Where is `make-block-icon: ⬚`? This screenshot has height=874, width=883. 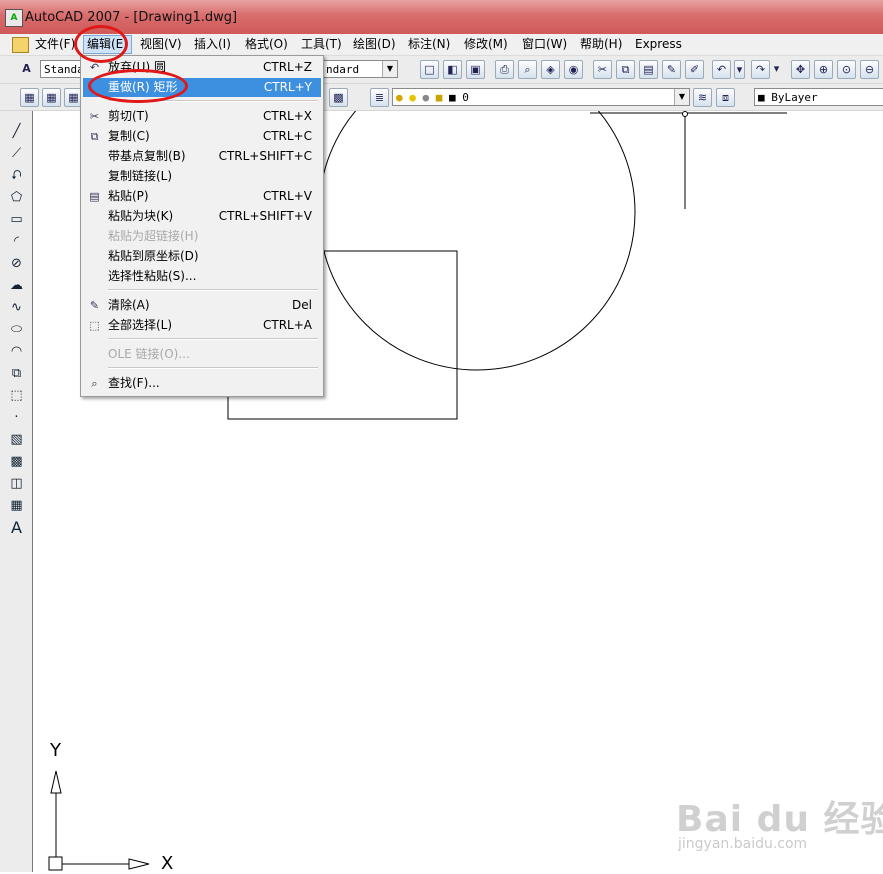 make-block-icon: ⬚ is located at coordinates (16, 395).